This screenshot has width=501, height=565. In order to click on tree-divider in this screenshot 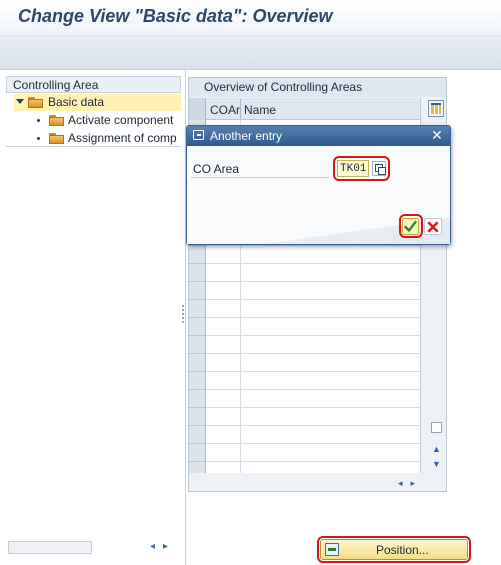, I will do `click(93, 146)`.